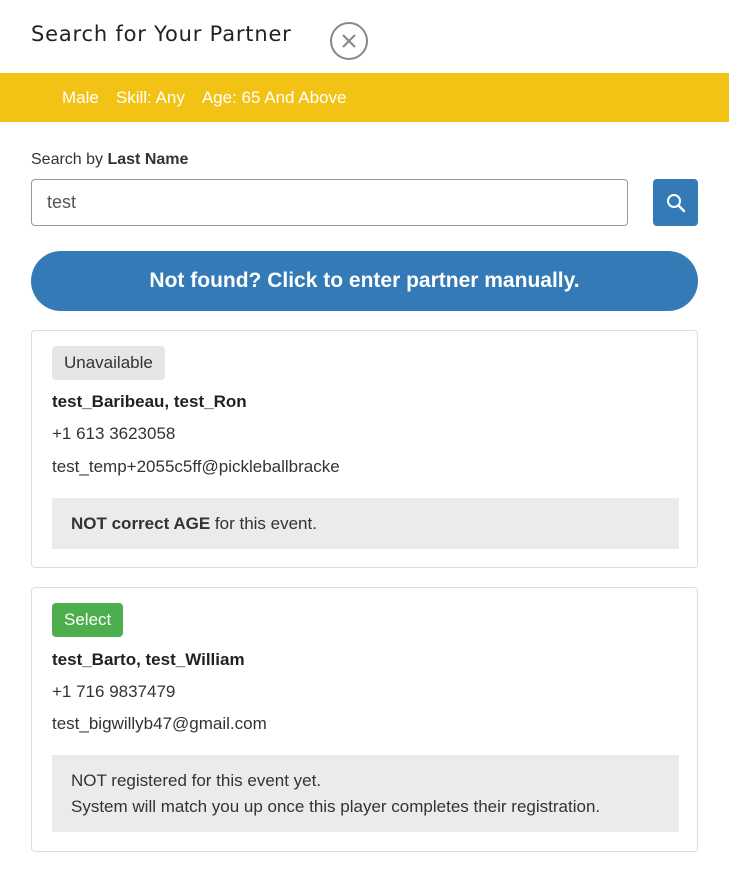 This screenshot has width=729, height=895. I want to click on search-input, so click(329, 202).